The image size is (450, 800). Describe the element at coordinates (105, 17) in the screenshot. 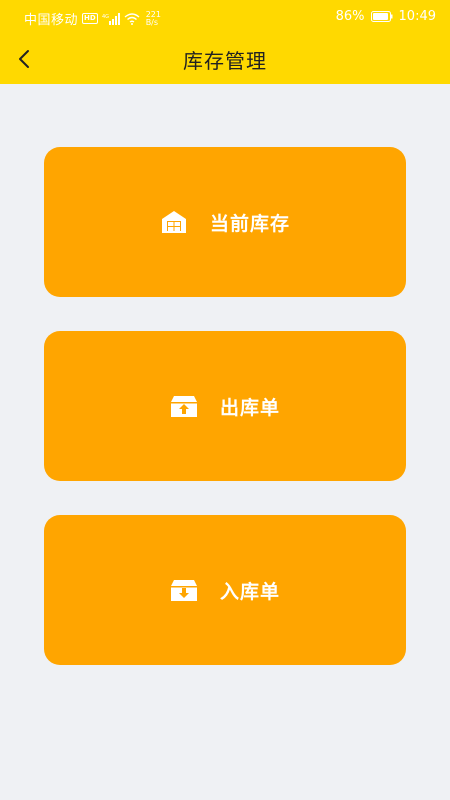

I see `svg-text: 4G` at that location.